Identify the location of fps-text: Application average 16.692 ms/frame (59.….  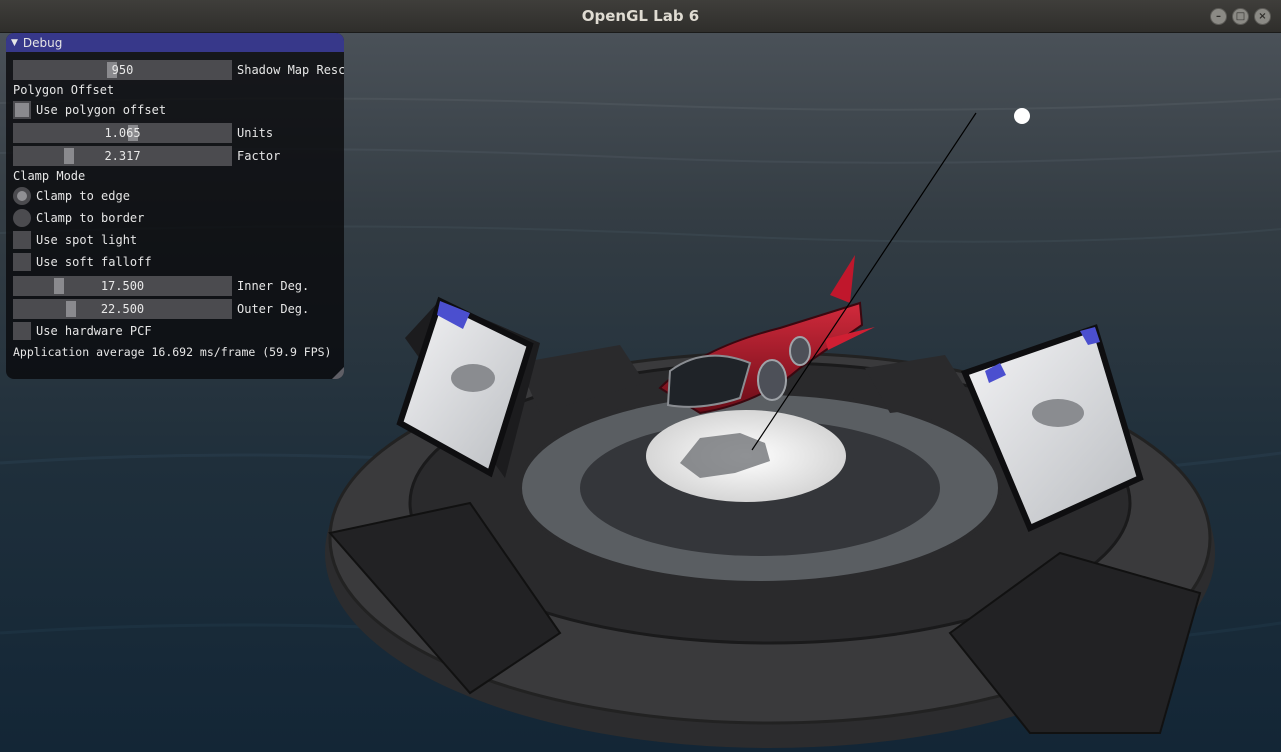
(172, 352).